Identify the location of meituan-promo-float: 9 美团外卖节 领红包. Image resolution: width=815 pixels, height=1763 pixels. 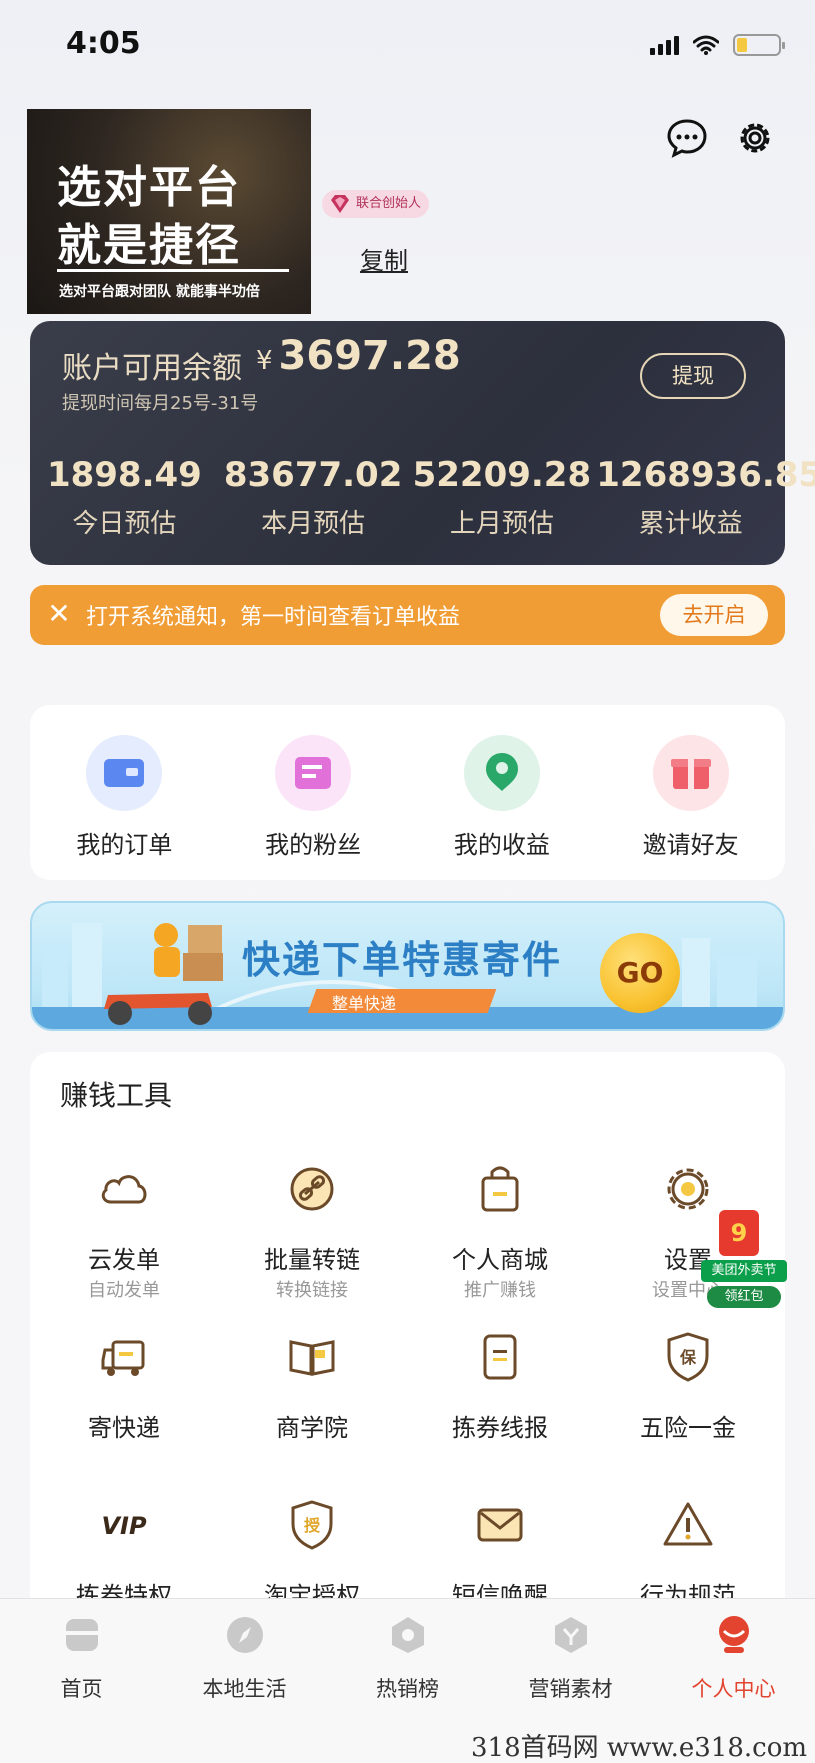
(742, 1260).